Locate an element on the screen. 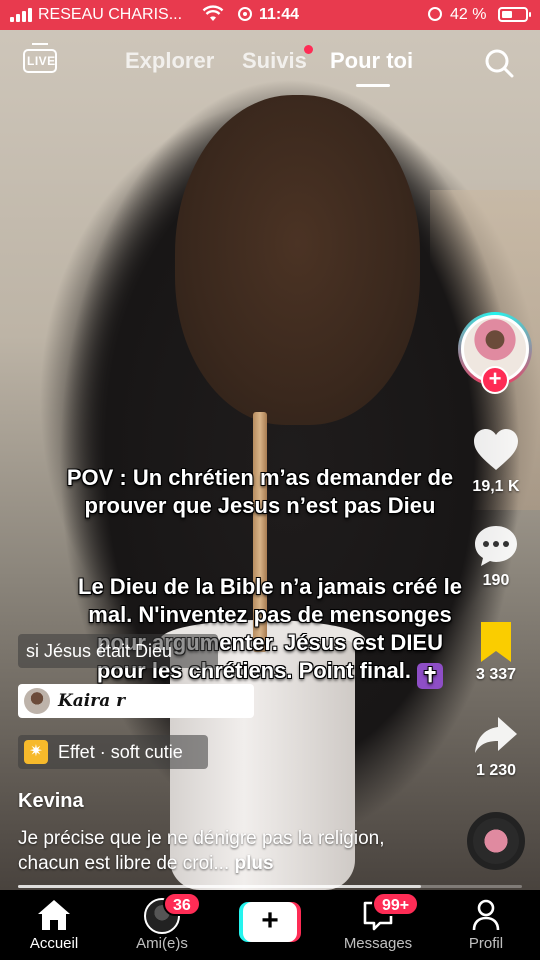 This screenshot has height=960, width=540. home-icon is located at coordinates (54, 915).